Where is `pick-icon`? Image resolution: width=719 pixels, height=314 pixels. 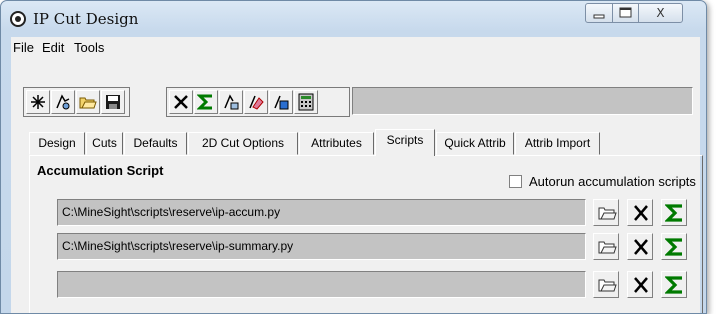 pick-icon is located at coordinates (63, 102).